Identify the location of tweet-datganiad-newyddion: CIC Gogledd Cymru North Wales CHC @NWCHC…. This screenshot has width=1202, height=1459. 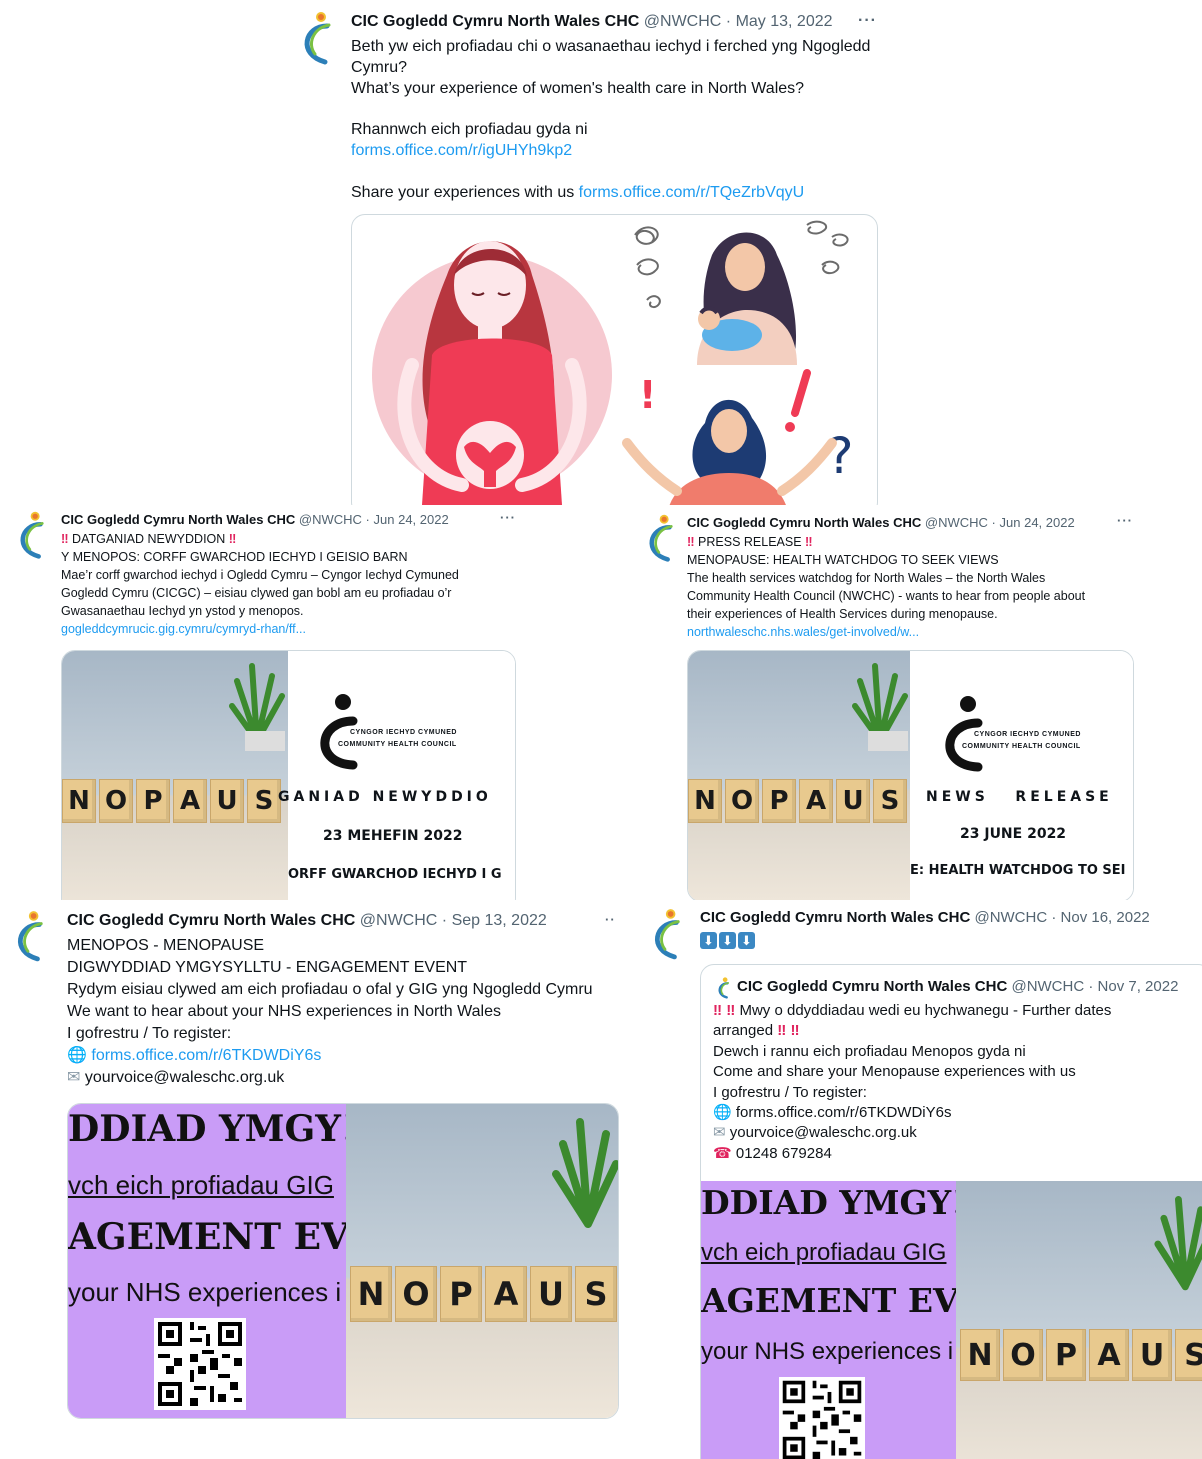
(264, 702).